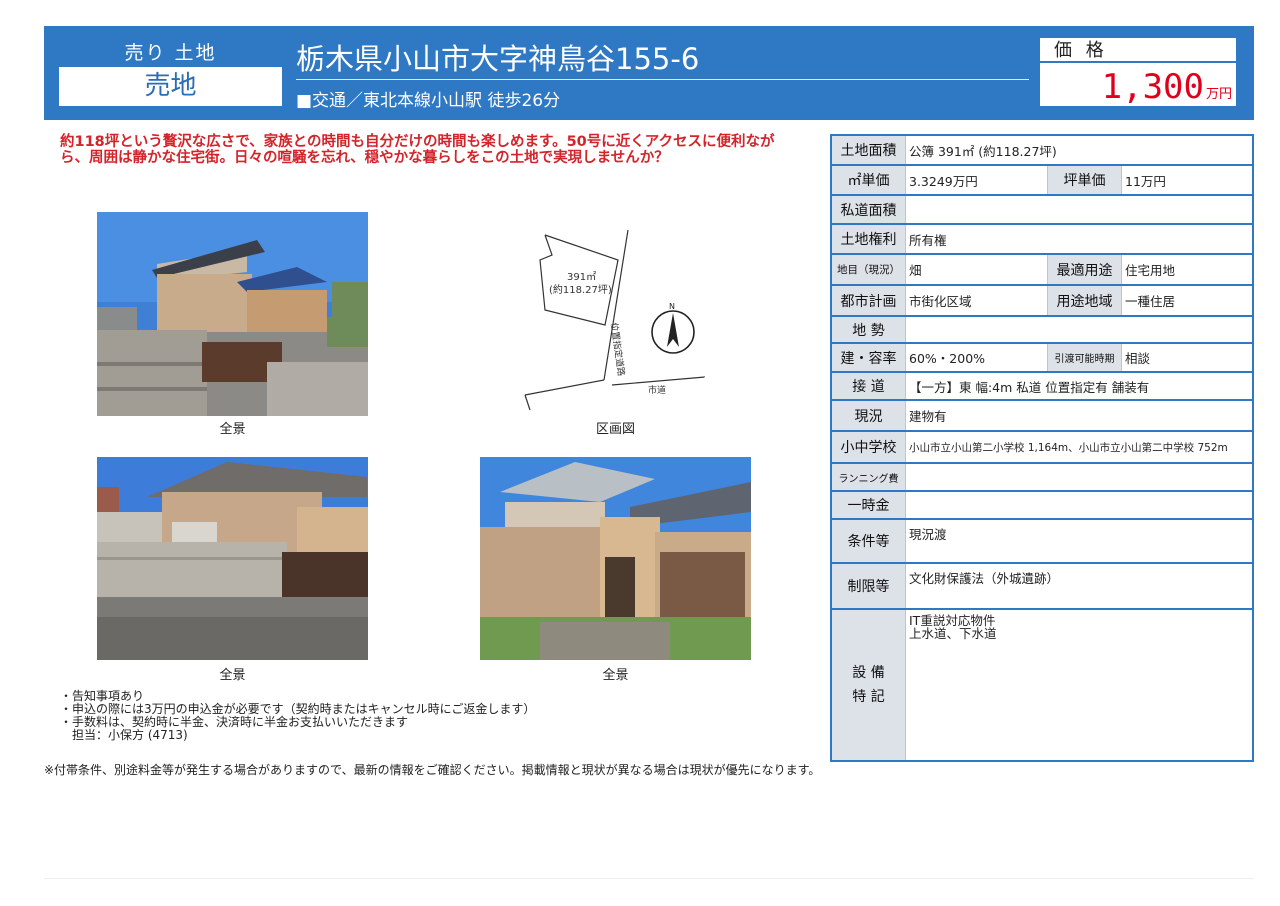 This screenshot has height=906, width=1280. Describe the element at coordinates (581, 277) in the screenshot. I see `plot-area-text: 391㎡` at that location.